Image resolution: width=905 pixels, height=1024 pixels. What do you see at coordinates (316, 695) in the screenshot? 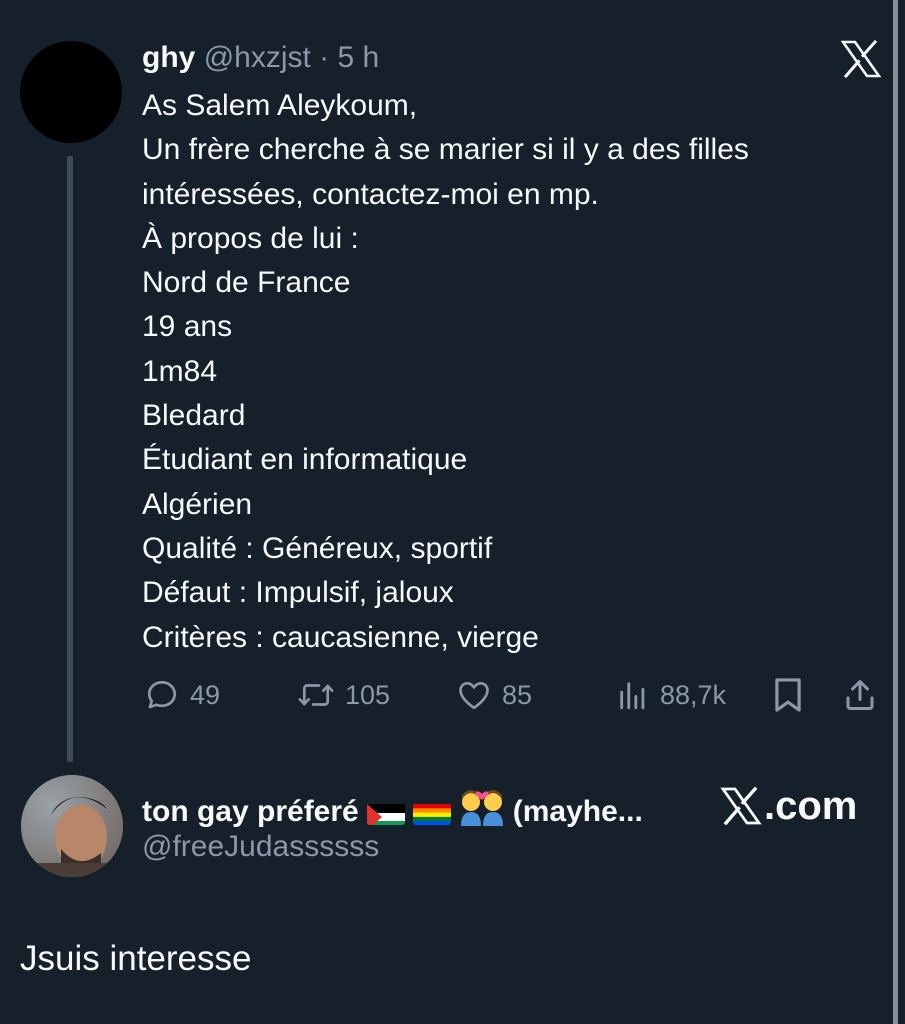
I see `repost-icon` at bounding box center [316, 695].